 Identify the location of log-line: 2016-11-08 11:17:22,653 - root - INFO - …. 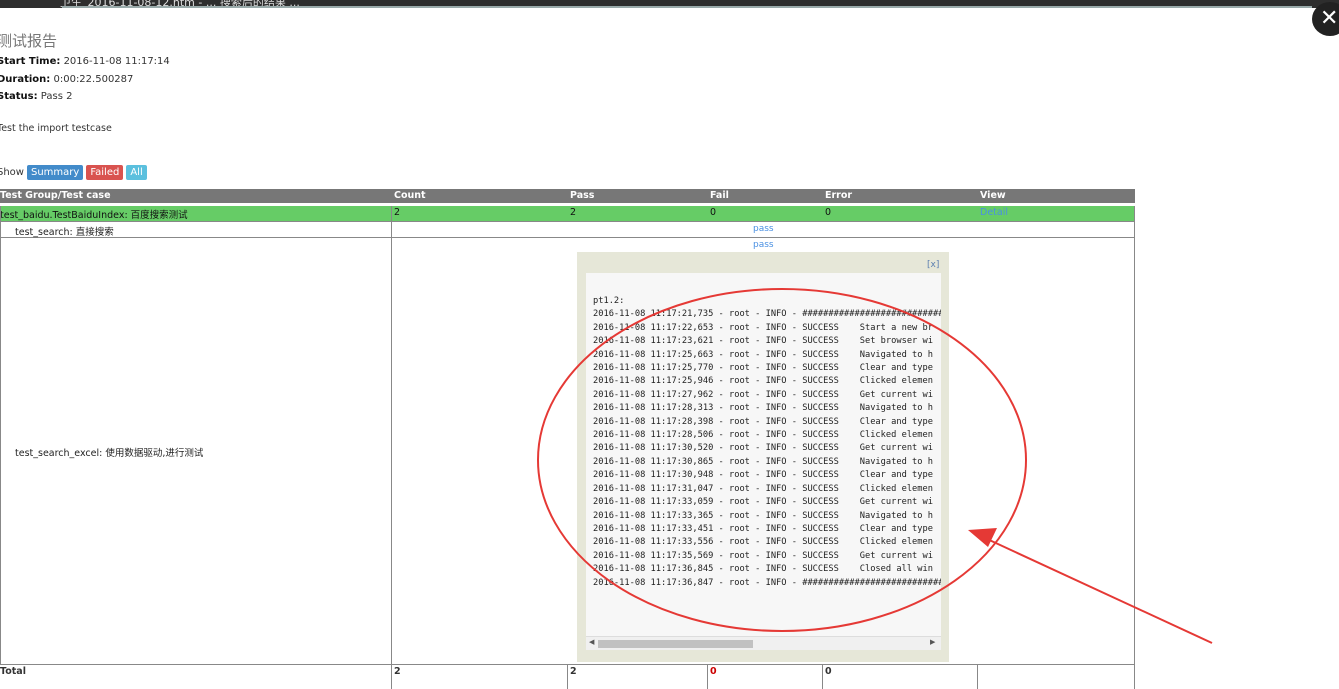
(763, 327).